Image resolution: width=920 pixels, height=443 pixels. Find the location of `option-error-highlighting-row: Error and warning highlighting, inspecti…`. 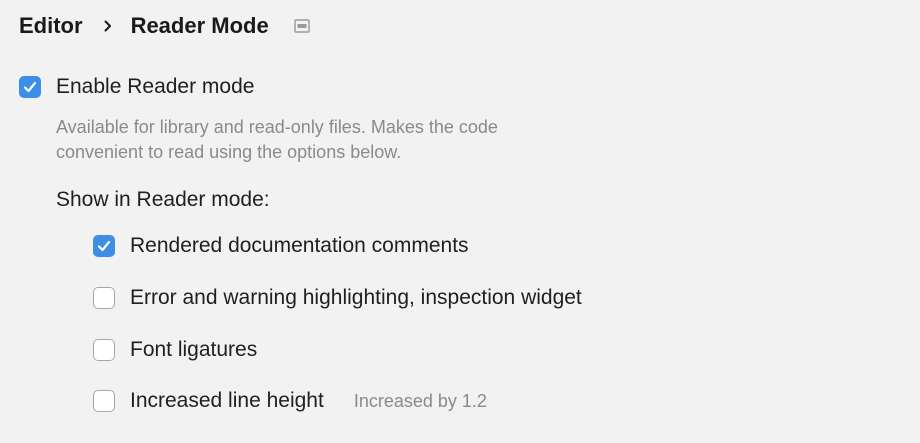

option-error-highlighting-row: Error and warning highlighting, inspecti… is located at coordinates (337, 298).